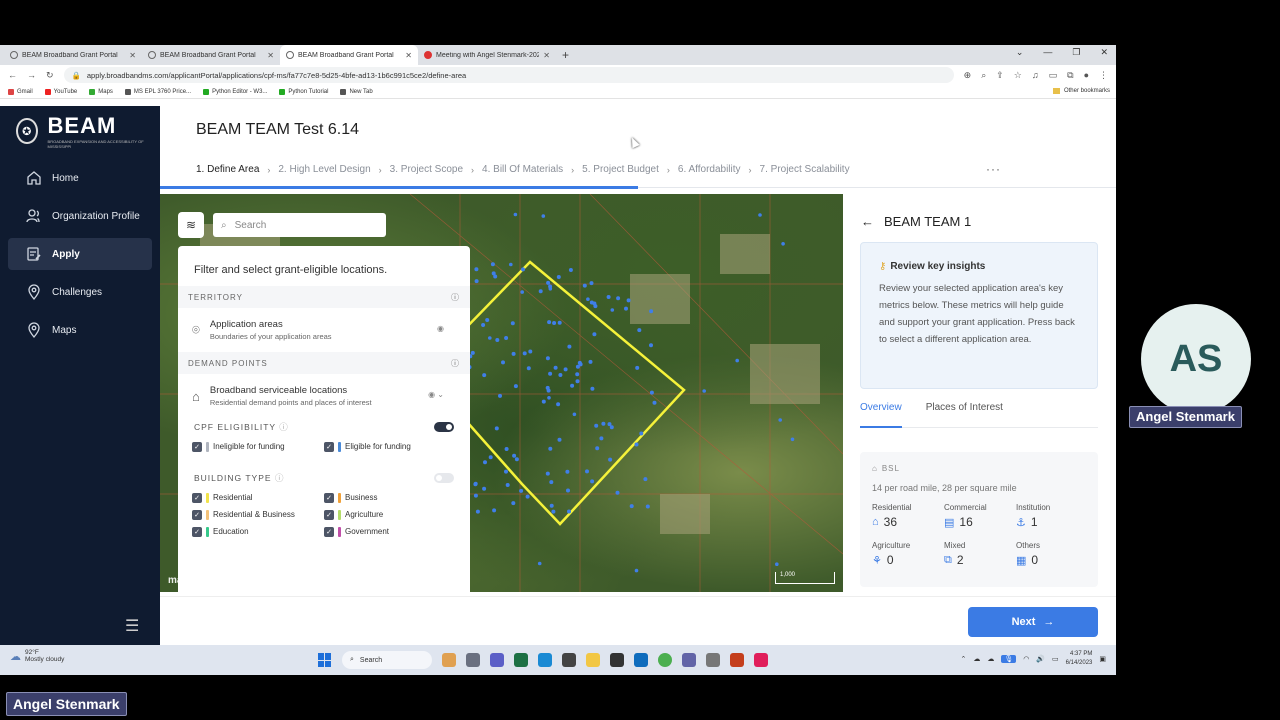 The height and width of the screenshot is (720, 1280). What do you see at coordinates (389, 497) in the screenshot?
I see `checkbox-business: ✓ Business` at bounding box center [389, 497].